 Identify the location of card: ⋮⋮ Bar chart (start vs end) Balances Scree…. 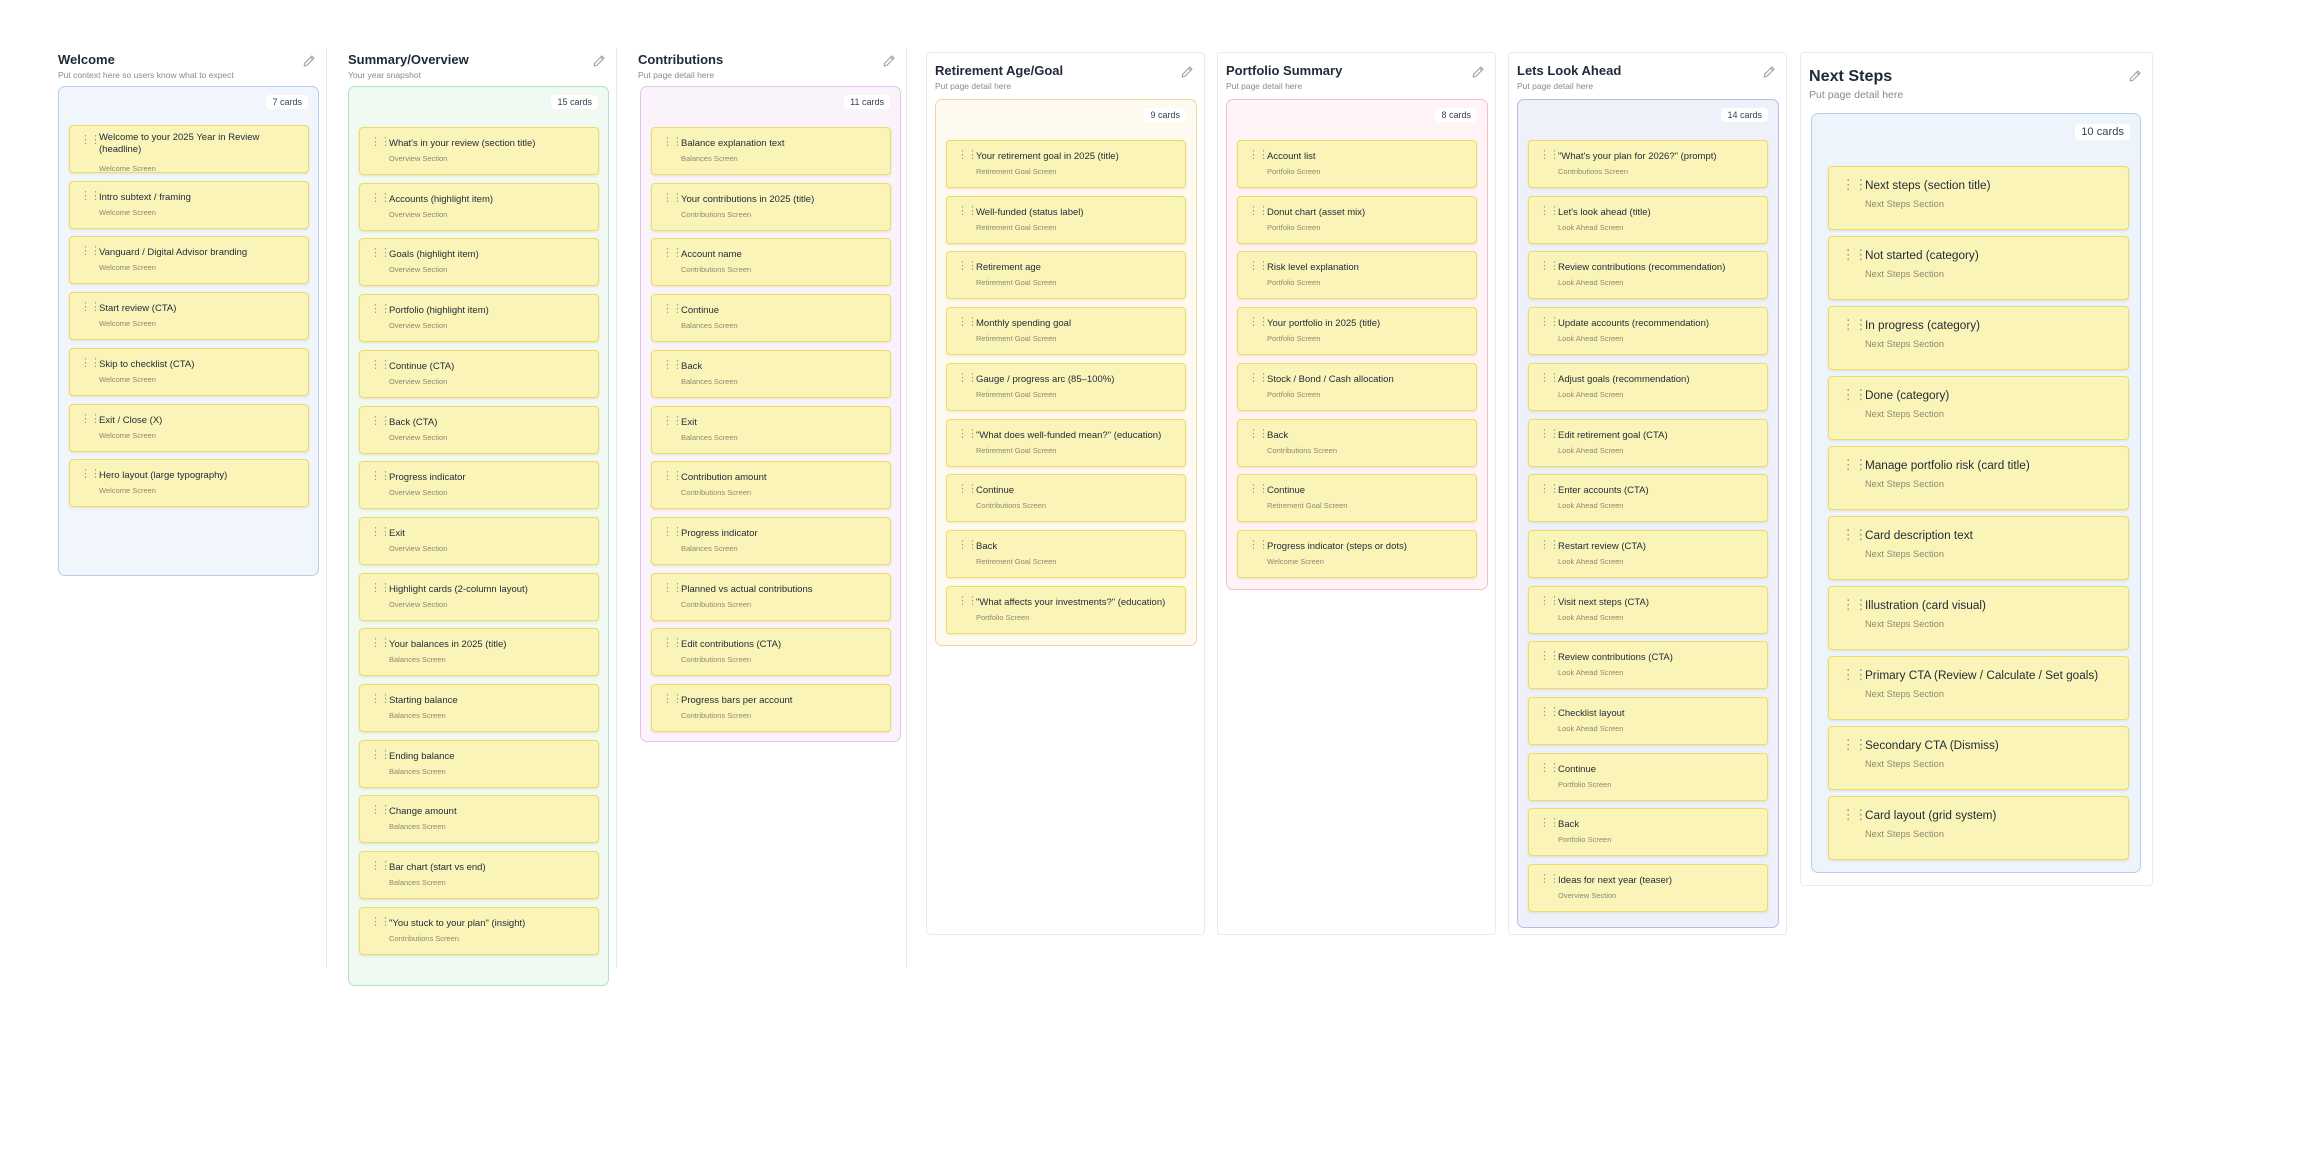
(479, 875).